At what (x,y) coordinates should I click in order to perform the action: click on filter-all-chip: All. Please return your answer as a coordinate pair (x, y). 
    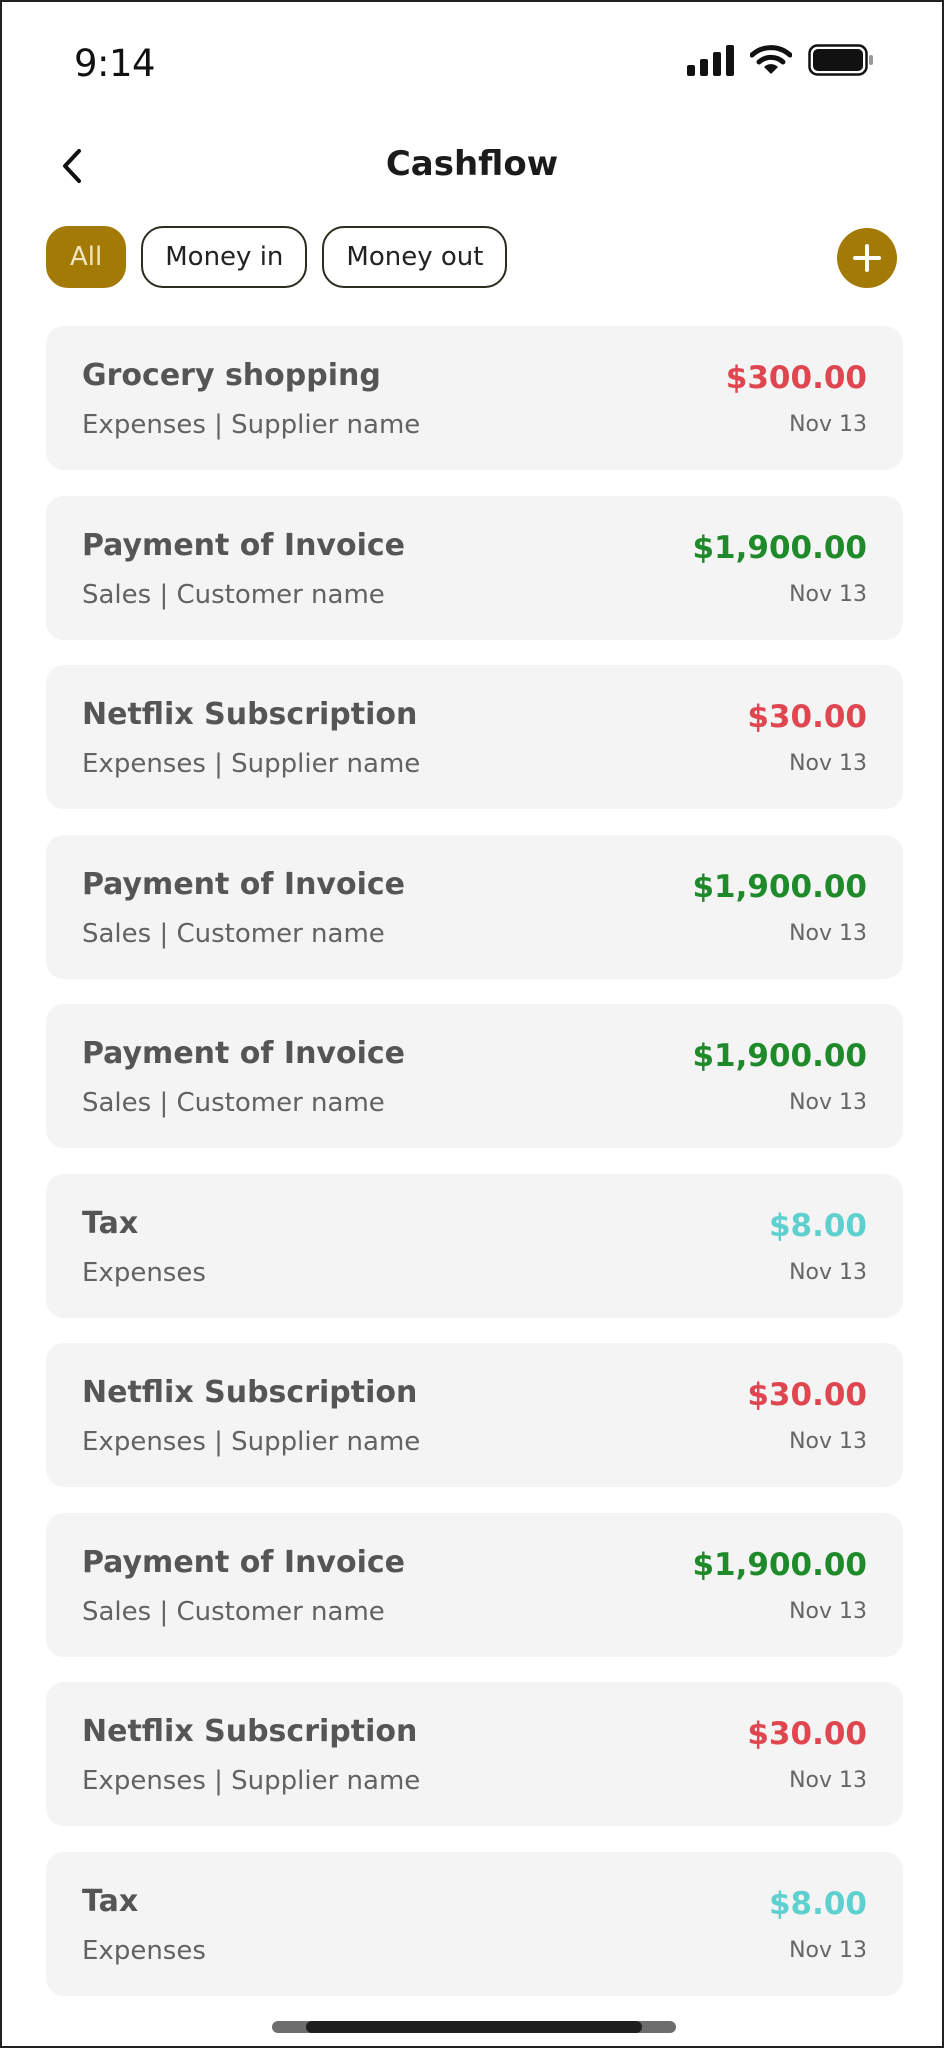
    Looking at the image, I should click on (86, 257).